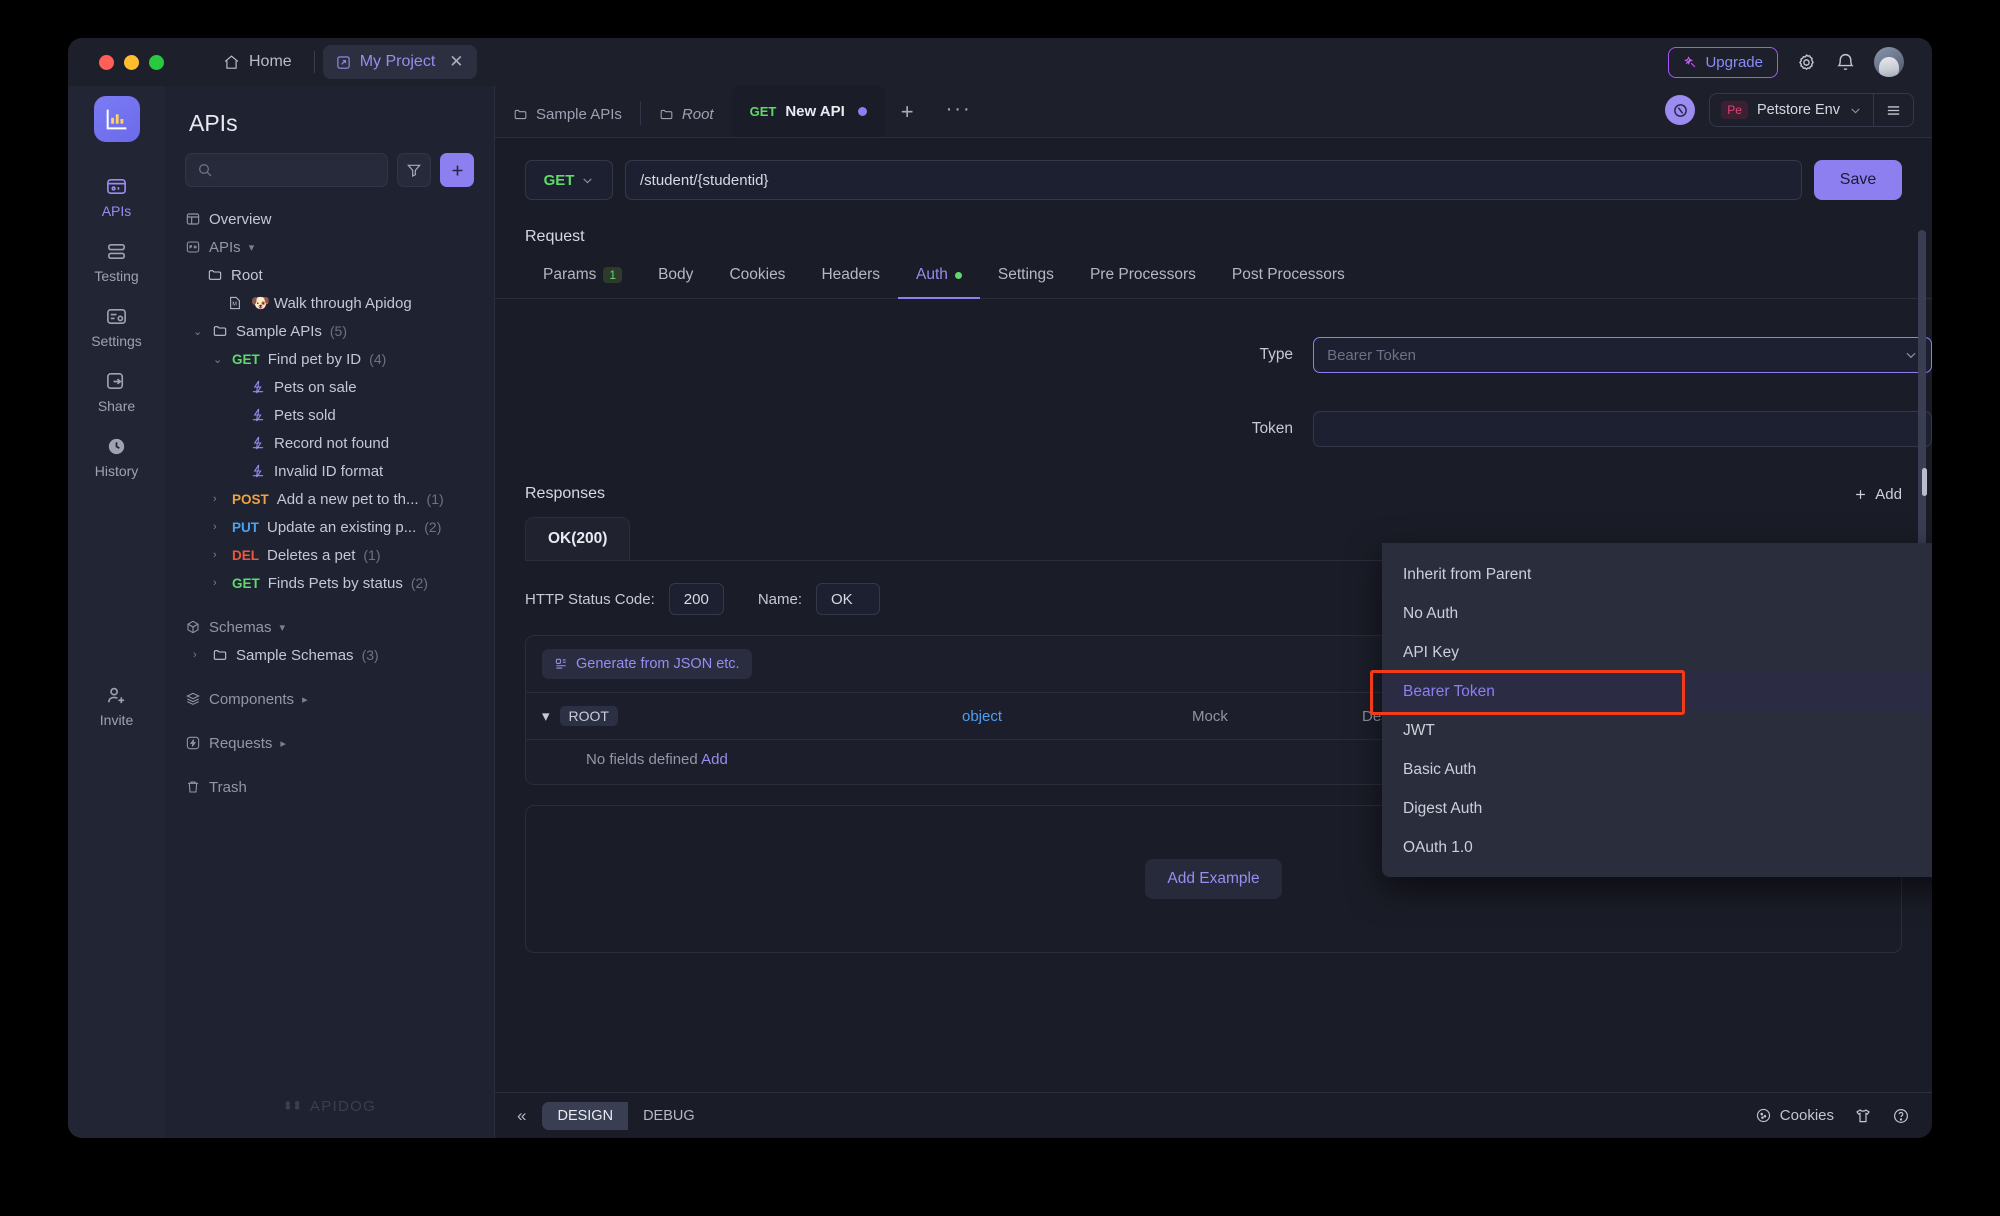 This screenshot has width=2000, height=1216. I want to click on dropdown-option-jwt: JWT, so click(1657, 730).